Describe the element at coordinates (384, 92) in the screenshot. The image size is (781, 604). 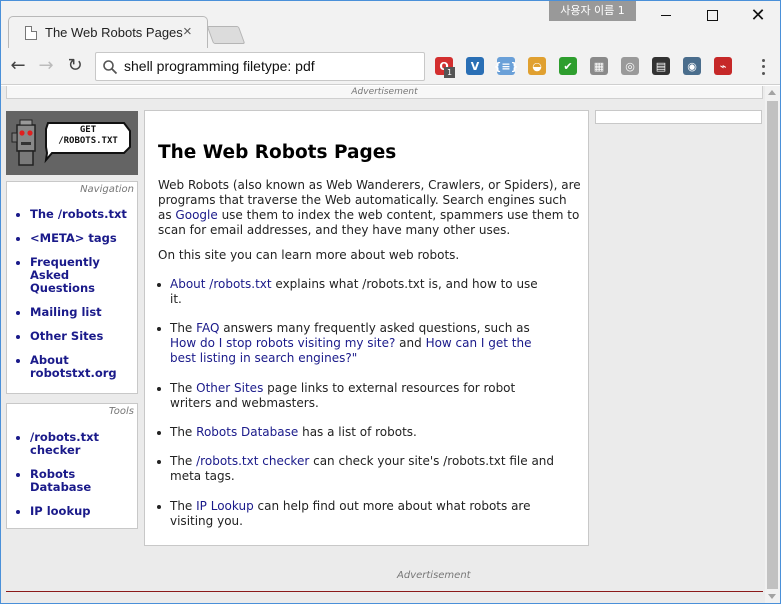
I see `advertisement-banner: Advertisement` at that location.